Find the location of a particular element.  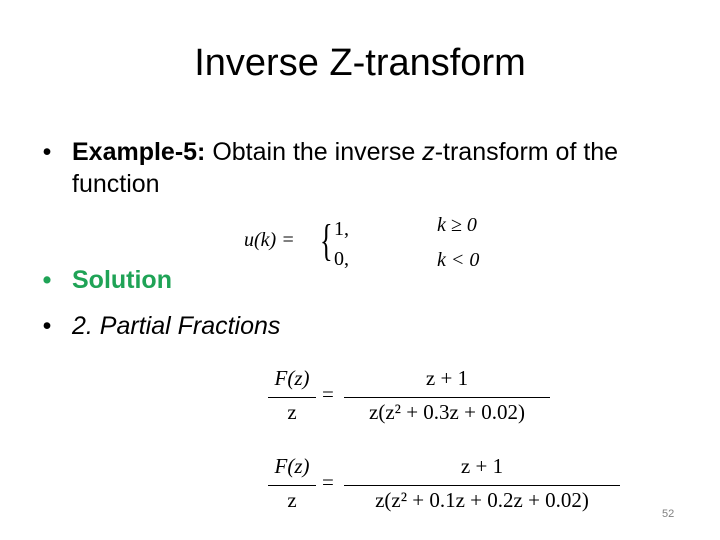

example-text-part1: Obtain the inverse is located at coordinates (314, 152).